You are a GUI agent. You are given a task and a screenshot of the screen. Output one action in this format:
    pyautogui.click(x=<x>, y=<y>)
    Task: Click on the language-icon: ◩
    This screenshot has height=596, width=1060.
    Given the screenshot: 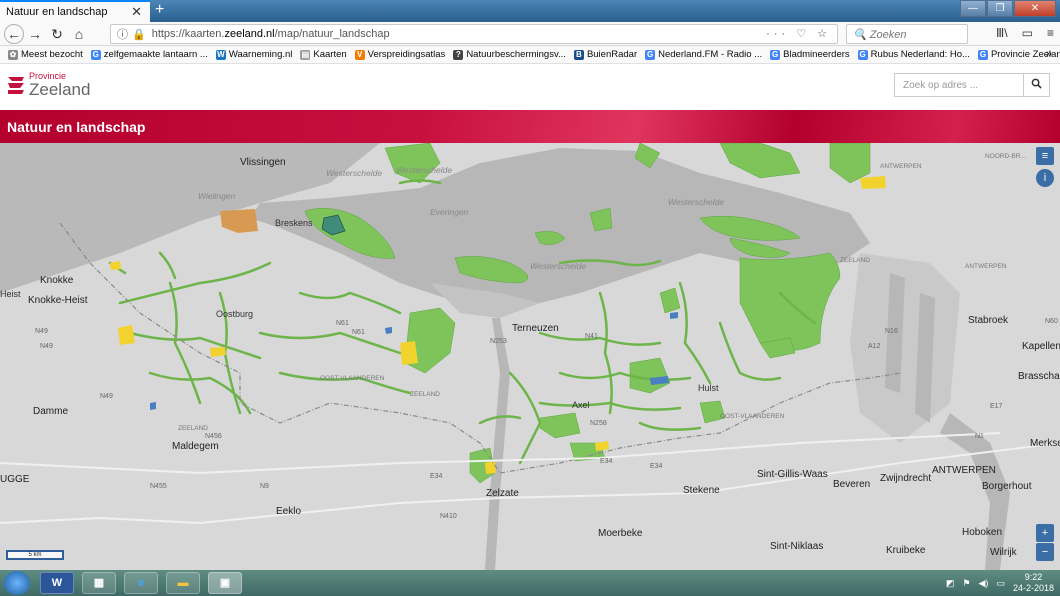 What is the action you would take?
    pyautogui.click(x=950, y=583)
    